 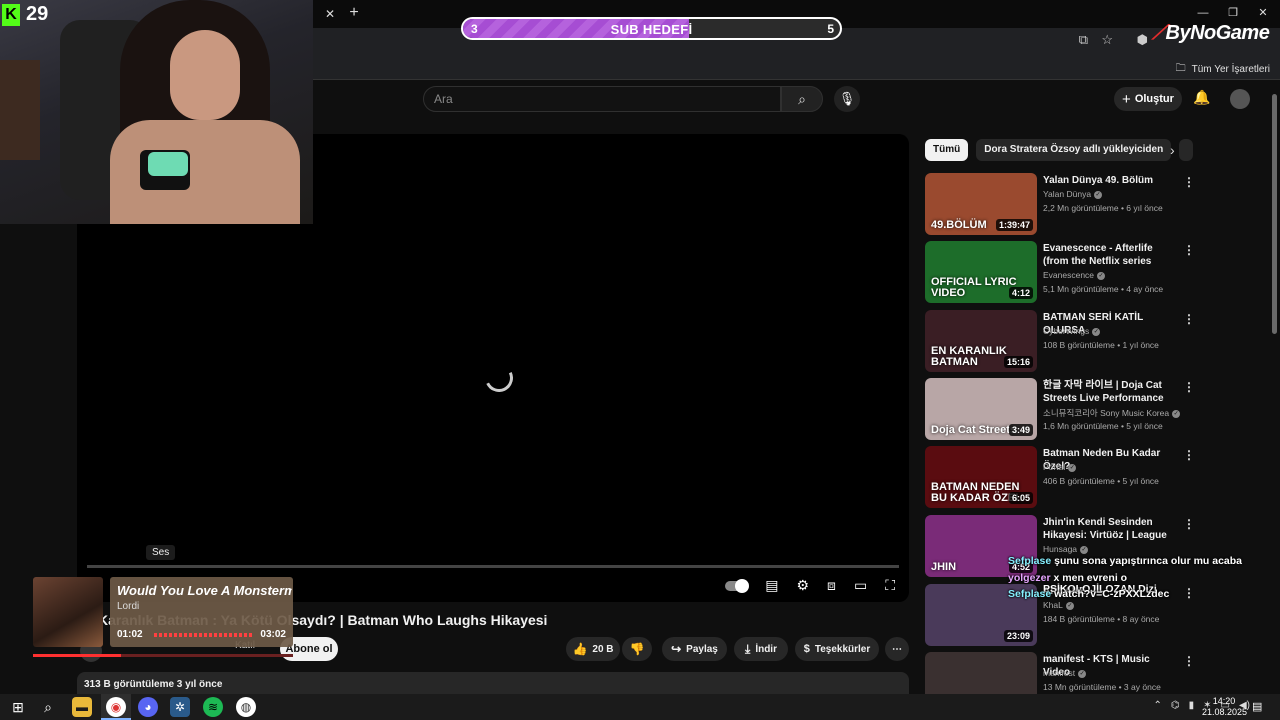 I want to click on minimize-button: —, so click(x=1203, y=13).